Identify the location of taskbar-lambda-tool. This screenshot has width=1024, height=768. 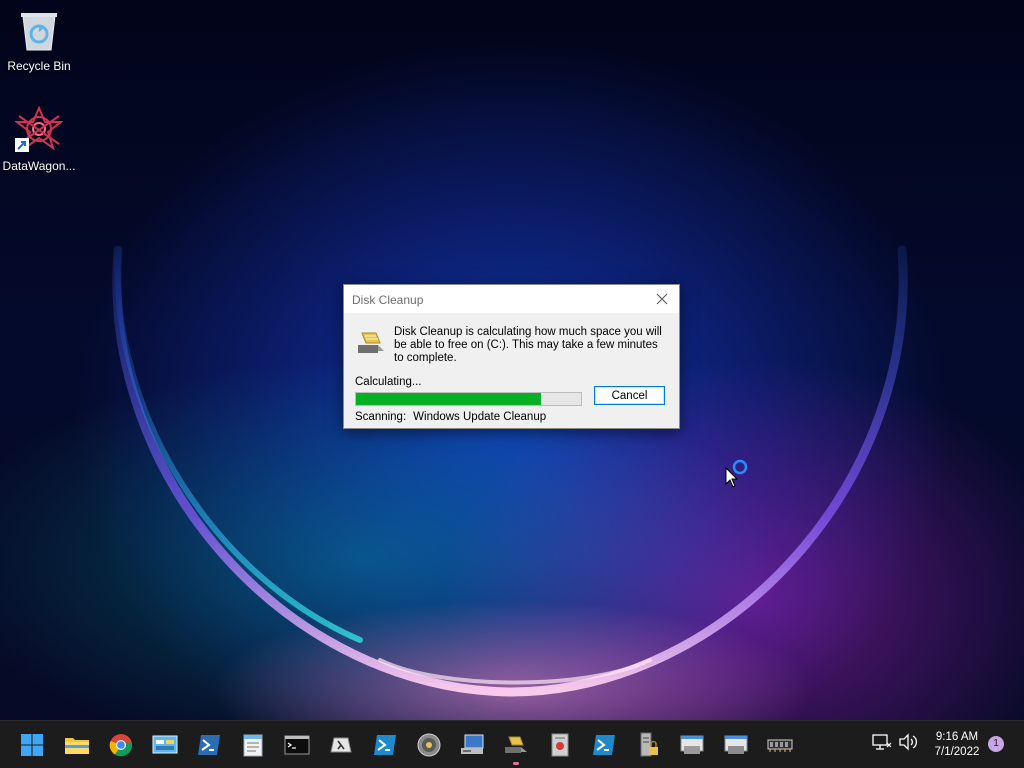
(341, 745).